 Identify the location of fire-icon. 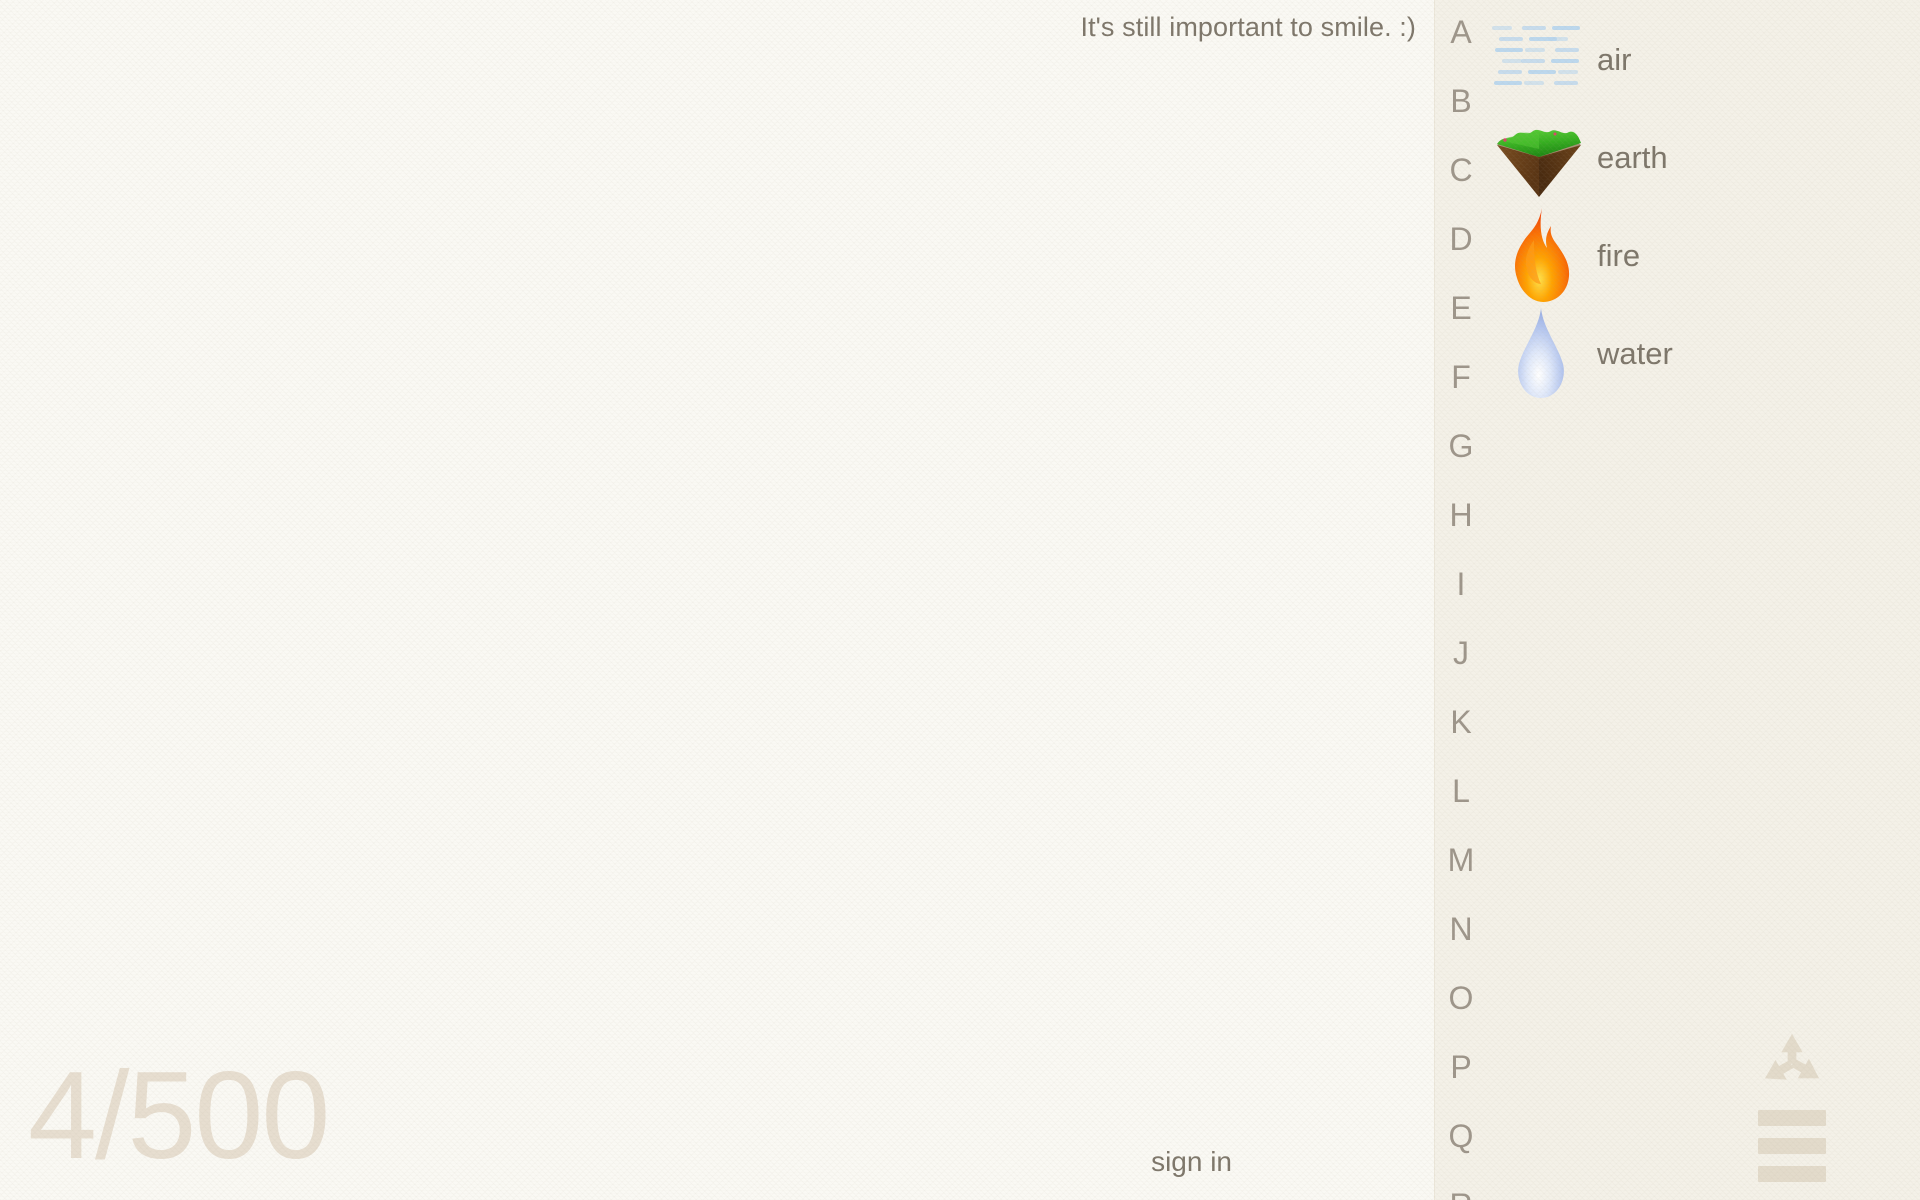
(1542, 255).